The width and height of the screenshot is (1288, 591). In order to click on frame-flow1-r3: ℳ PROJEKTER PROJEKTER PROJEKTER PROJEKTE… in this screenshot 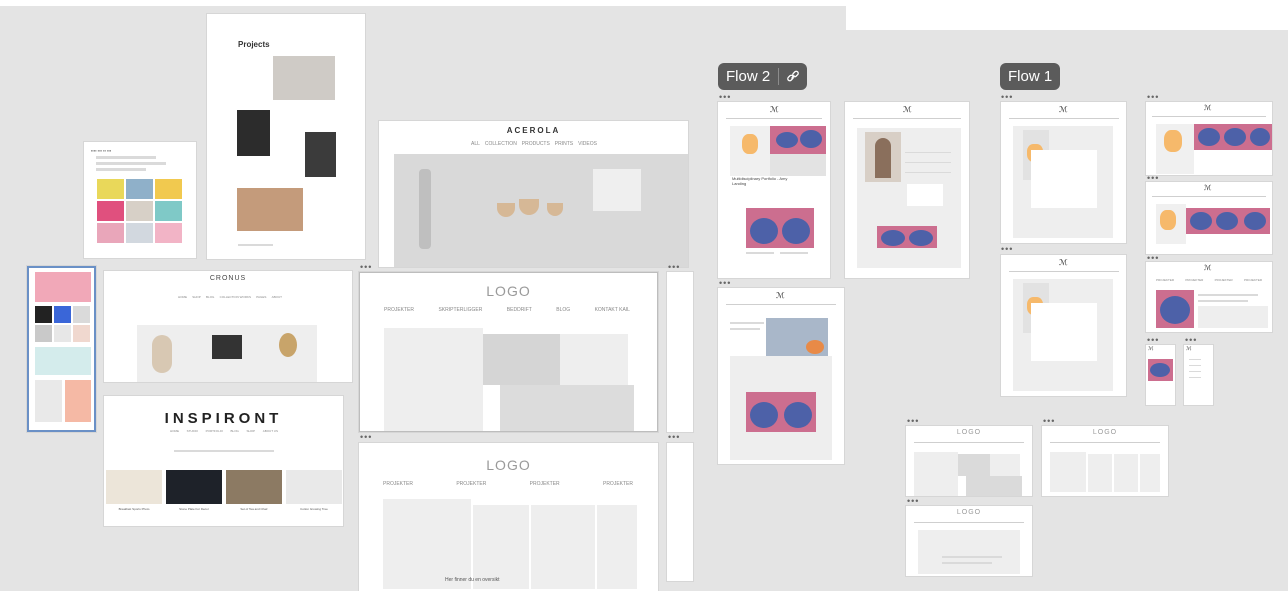, I will do `click(1209, 297)`.